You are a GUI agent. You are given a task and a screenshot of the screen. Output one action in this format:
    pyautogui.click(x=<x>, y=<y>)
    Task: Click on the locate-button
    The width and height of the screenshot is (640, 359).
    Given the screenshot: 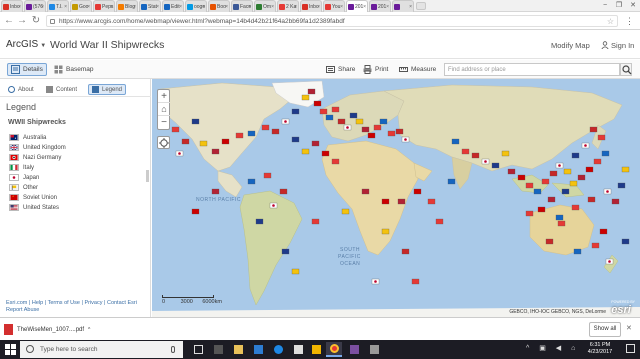 What is the action you would take?
    pyautogui.click(x=163, y=142)
    